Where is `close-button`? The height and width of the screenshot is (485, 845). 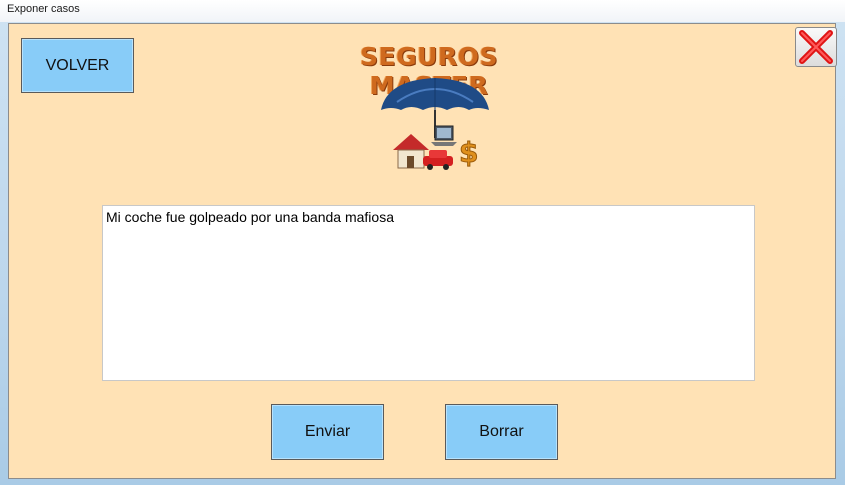
close-button is located at coordinates (816, 47).